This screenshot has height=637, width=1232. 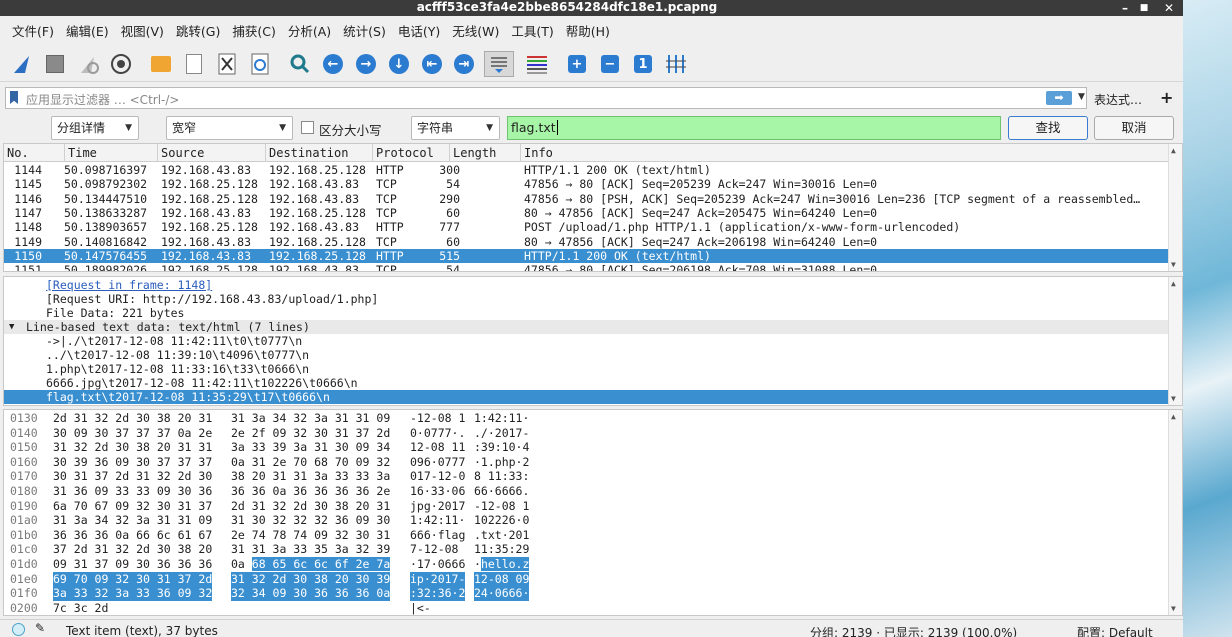 I want to click on menu-tools: 工具(T), so click(x=532, y=30).